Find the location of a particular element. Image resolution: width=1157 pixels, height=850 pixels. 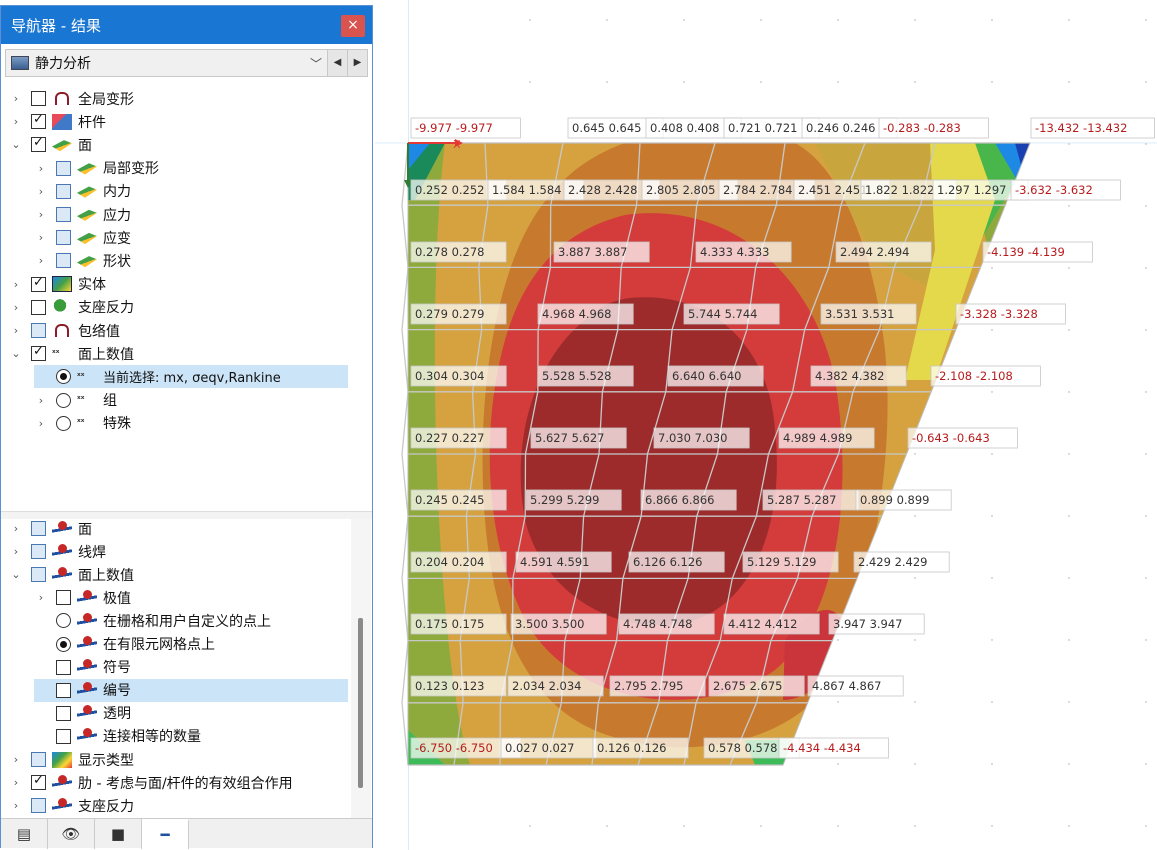

tree_bottom-item: 在栅格和用户自定义的点上 is located at coordinates (191, 620).